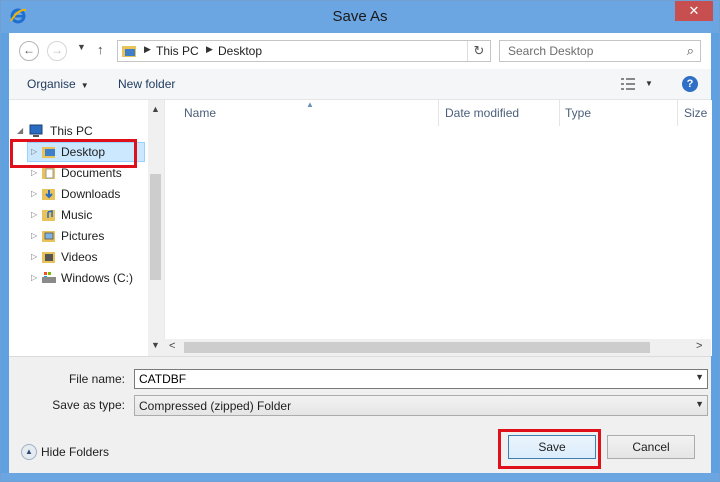 Image resolution: width=720 pixels, height=482 pixels. I want to click on navigation-pane-scrollbar: ▲ ▼, so click(155, 228).